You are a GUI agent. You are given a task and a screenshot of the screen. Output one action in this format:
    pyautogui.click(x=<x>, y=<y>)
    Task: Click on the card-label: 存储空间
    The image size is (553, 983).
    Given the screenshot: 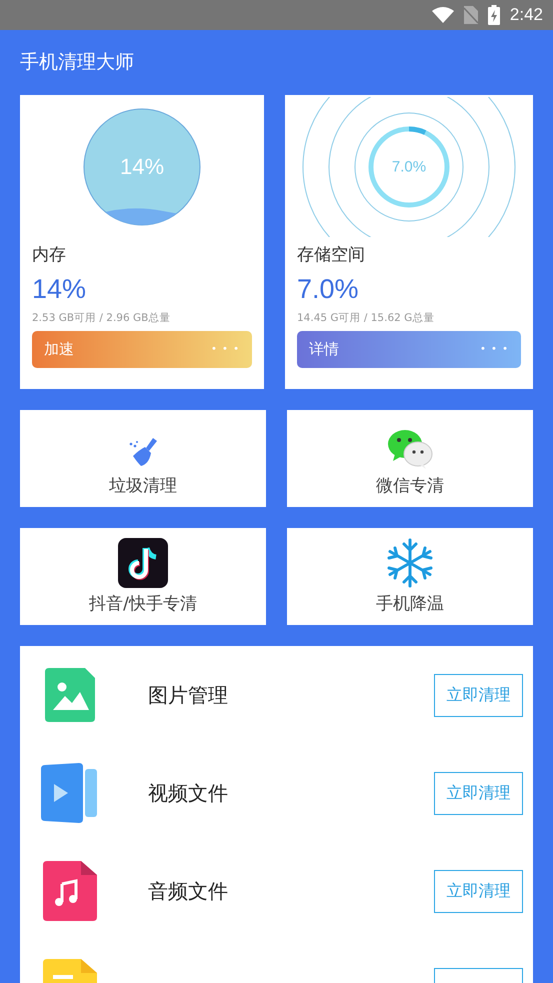 What is the action you would take?
    pyautogui.click(x=331, y=255)
    